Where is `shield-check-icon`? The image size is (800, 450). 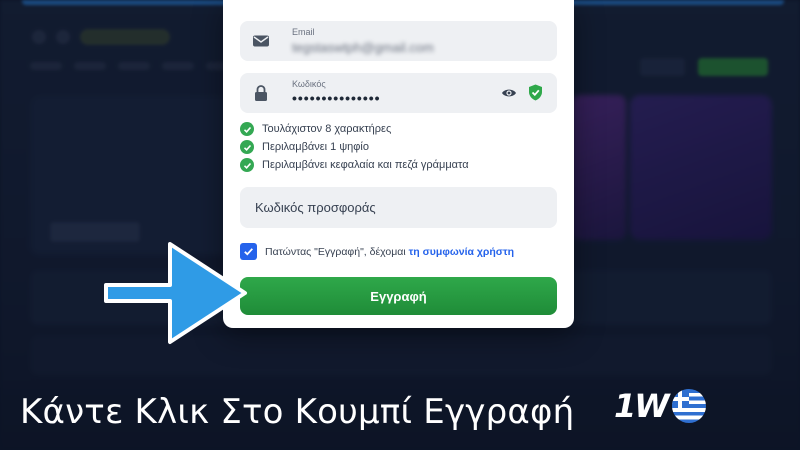
shield-check-icon is located at coordinates (535, 92).